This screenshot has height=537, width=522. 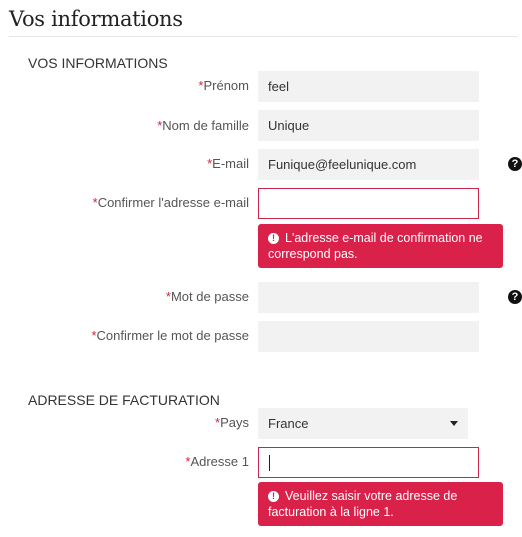 I want to click on email-help-icon: ?, so click(x=515, y=164).